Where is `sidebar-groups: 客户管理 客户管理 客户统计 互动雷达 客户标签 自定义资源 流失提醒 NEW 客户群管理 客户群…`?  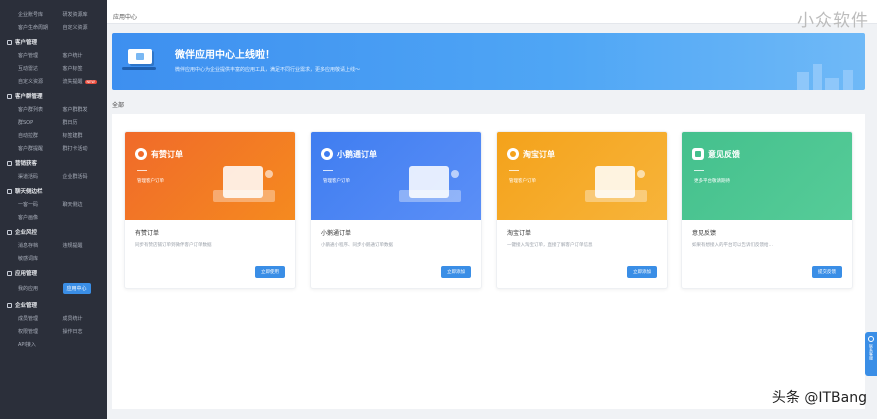 sidebar-groups: 客户管理 客户管理 客户统计 互动雷达 客户标签 自定义资源 流失提醒 NEW 客户群管理 客户群… is located at coordinates (53, 192).